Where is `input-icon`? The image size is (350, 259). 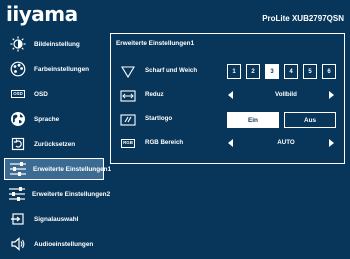 input-icon is located at coordinates (18, 219).